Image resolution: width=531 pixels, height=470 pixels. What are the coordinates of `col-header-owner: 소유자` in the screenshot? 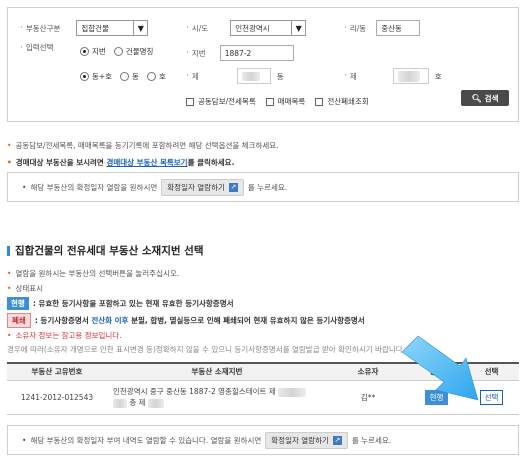 It's located at (368, 371).